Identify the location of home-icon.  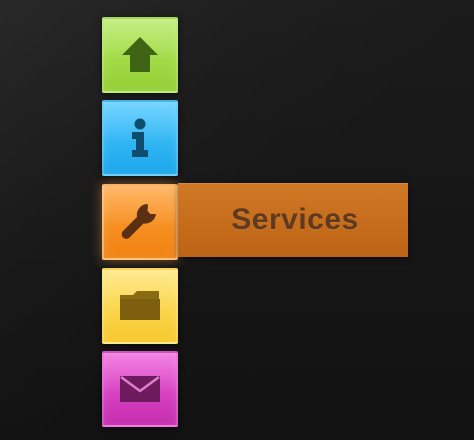
(140, 55).